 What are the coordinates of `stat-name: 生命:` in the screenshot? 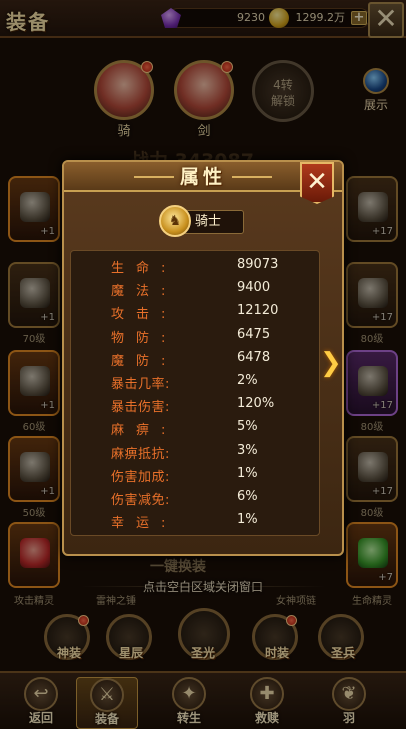 It's located at (144, 268).